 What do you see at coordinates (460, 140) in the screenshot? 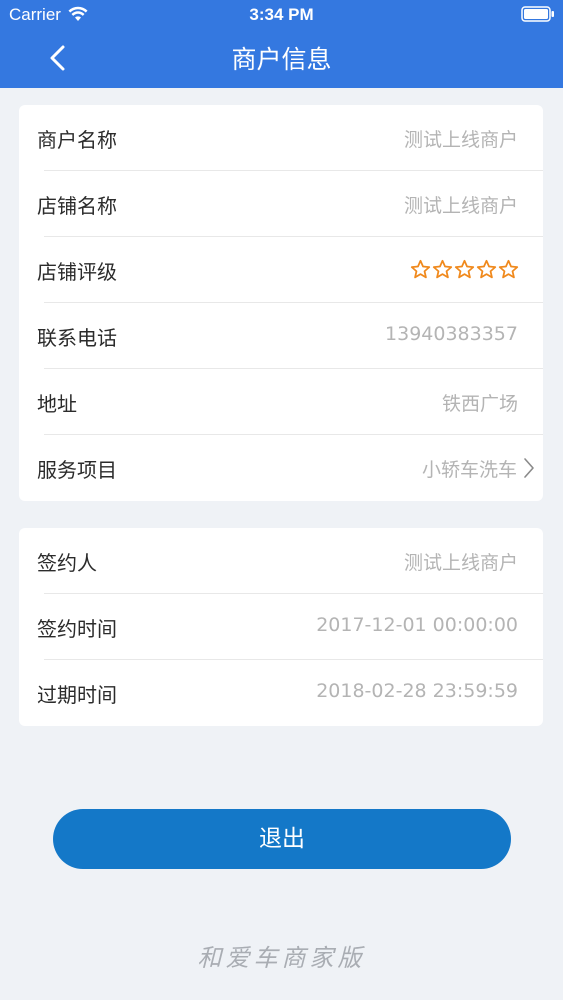
I see `merchant-name-value: 测试上线商户` at bounding box center [460, 140].